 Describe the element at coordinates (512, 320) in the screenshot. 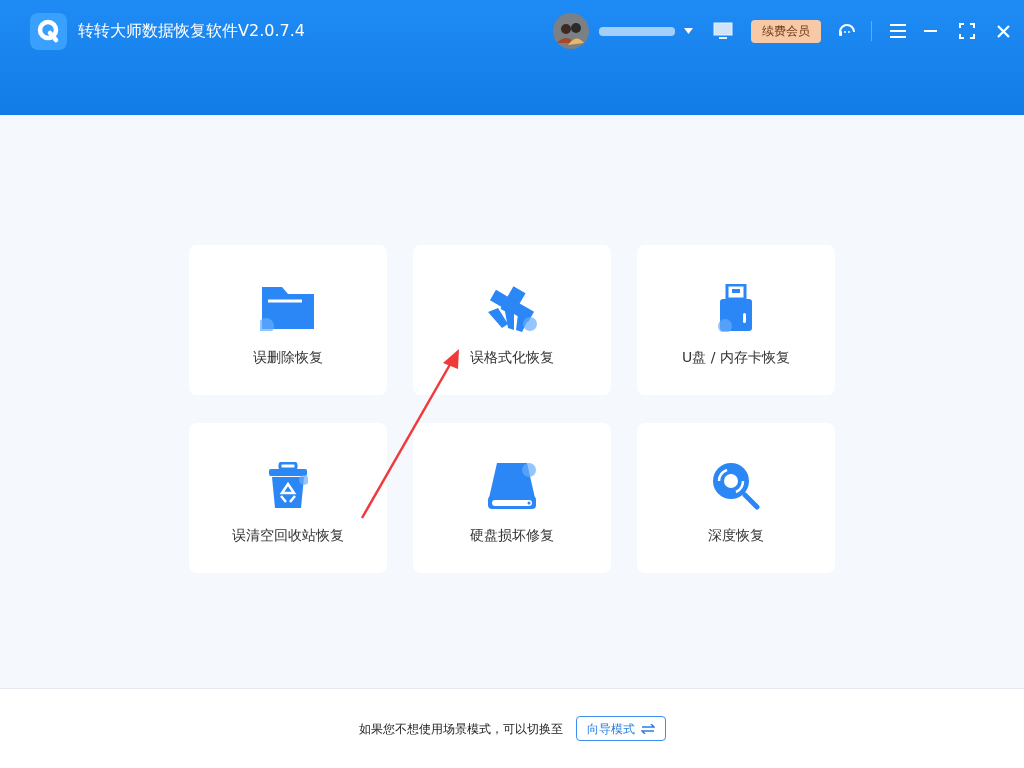

I see `recovery-option-card: 误格式化恢复` at that location.